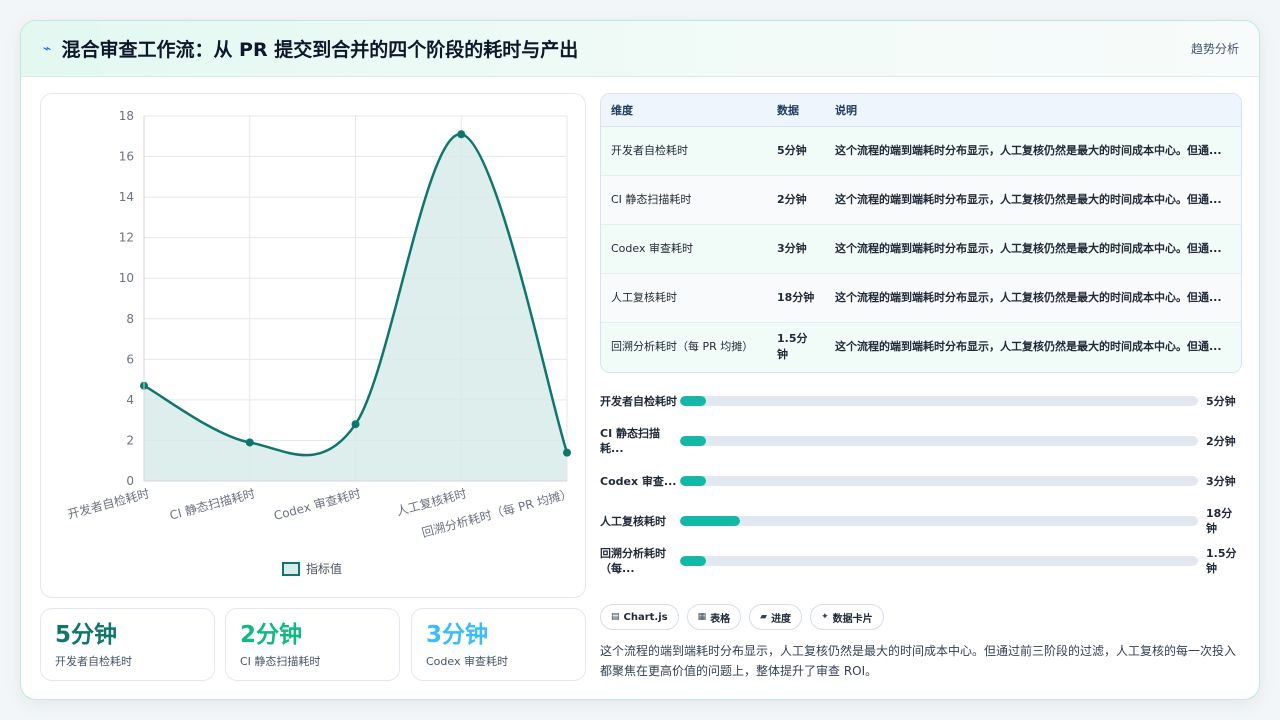 Image resolution: width=1280 pixels, height=720 pixels. I want to click on table-cell-value: 1.5分钟, so click(792, 346).